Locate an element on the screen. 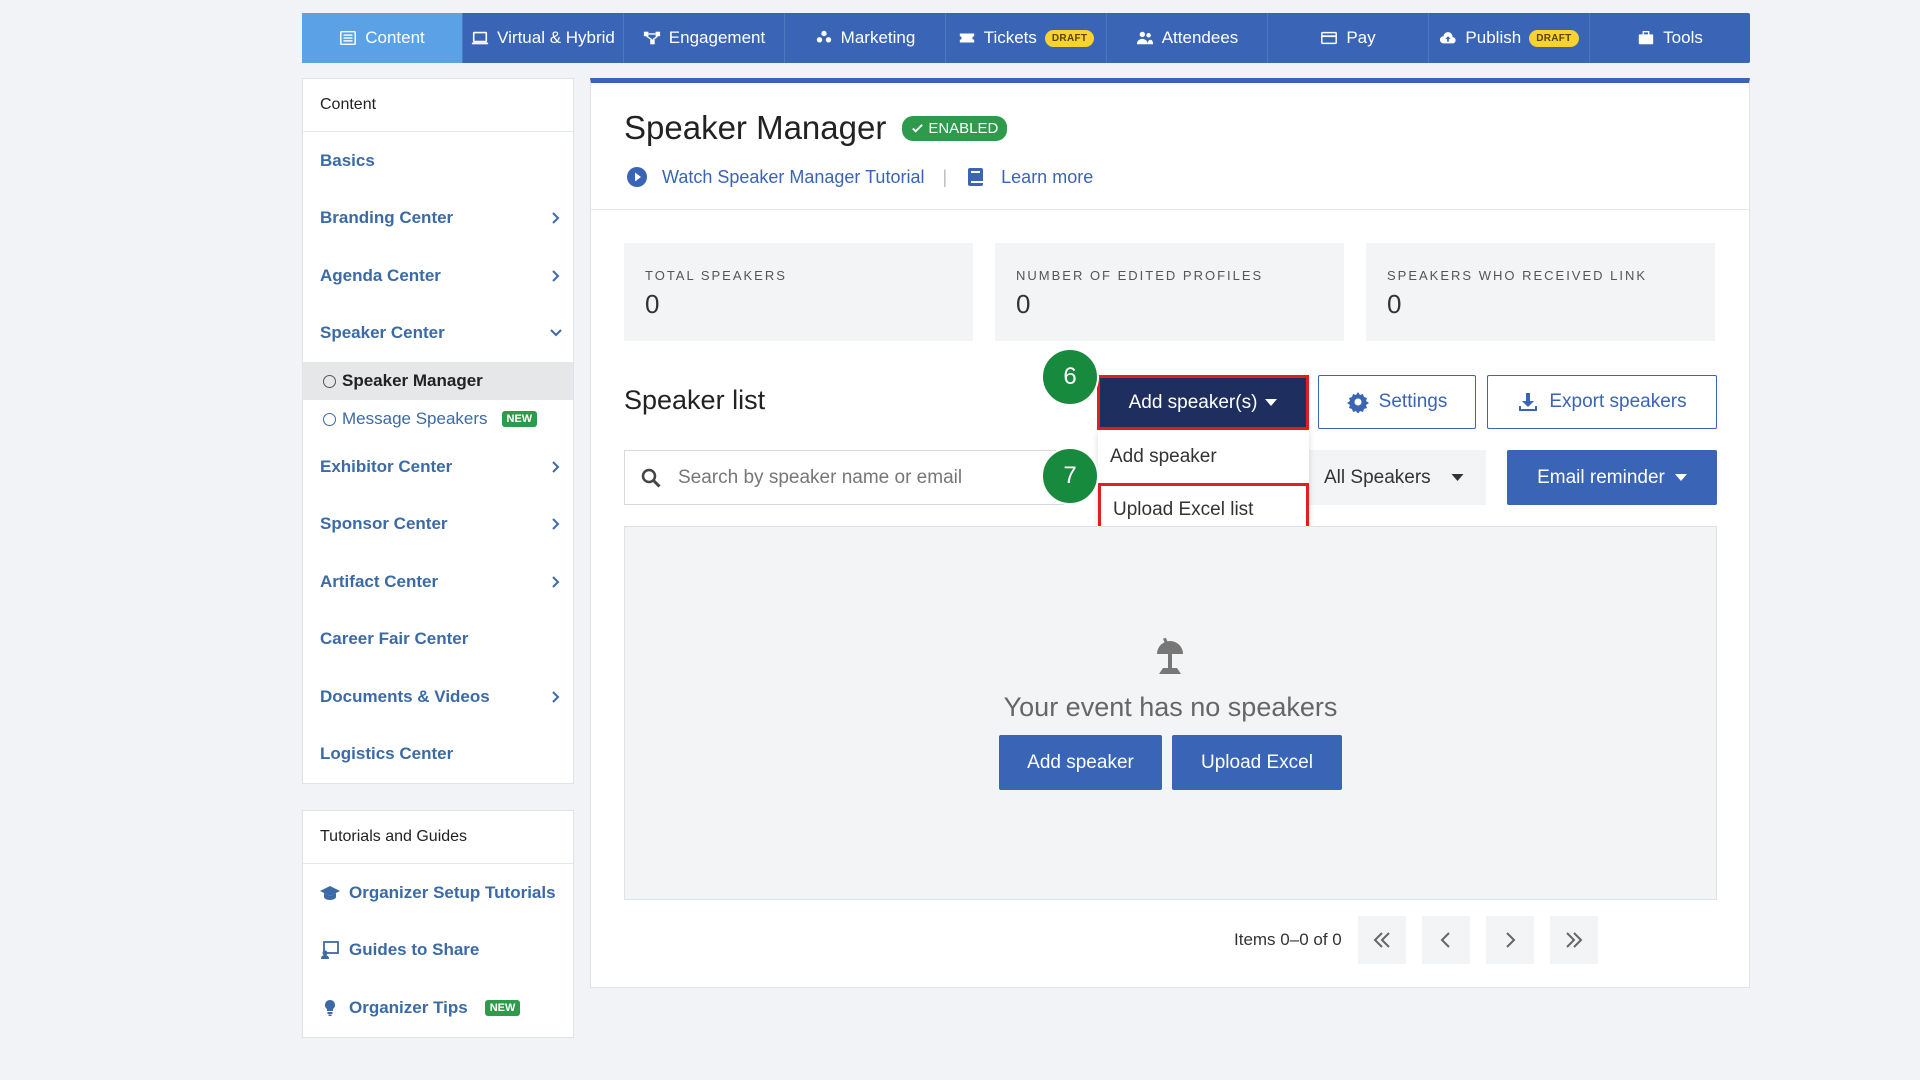  chevron-left-icon is located at coordinates (1445, 940).